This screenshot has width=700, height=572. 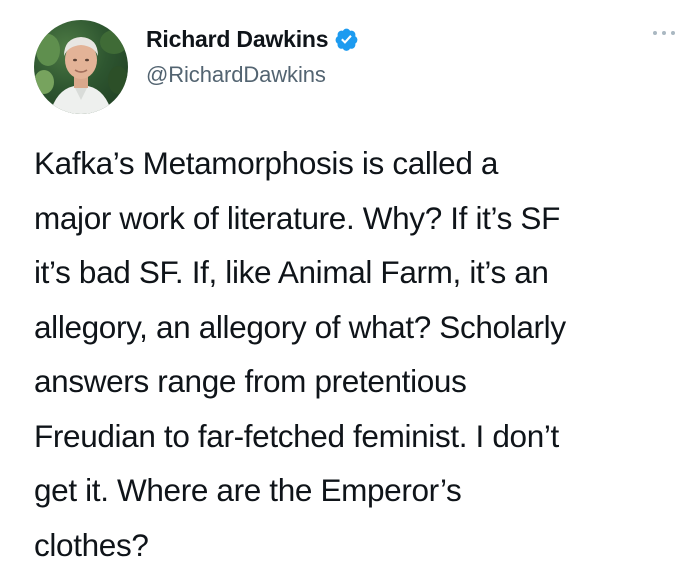 What do you see at coordinates (266, 163) in the screenshot?
I see `tweet-text-line: Kafka’s Metamorphosis is called a` at bounding box center [266, 163].